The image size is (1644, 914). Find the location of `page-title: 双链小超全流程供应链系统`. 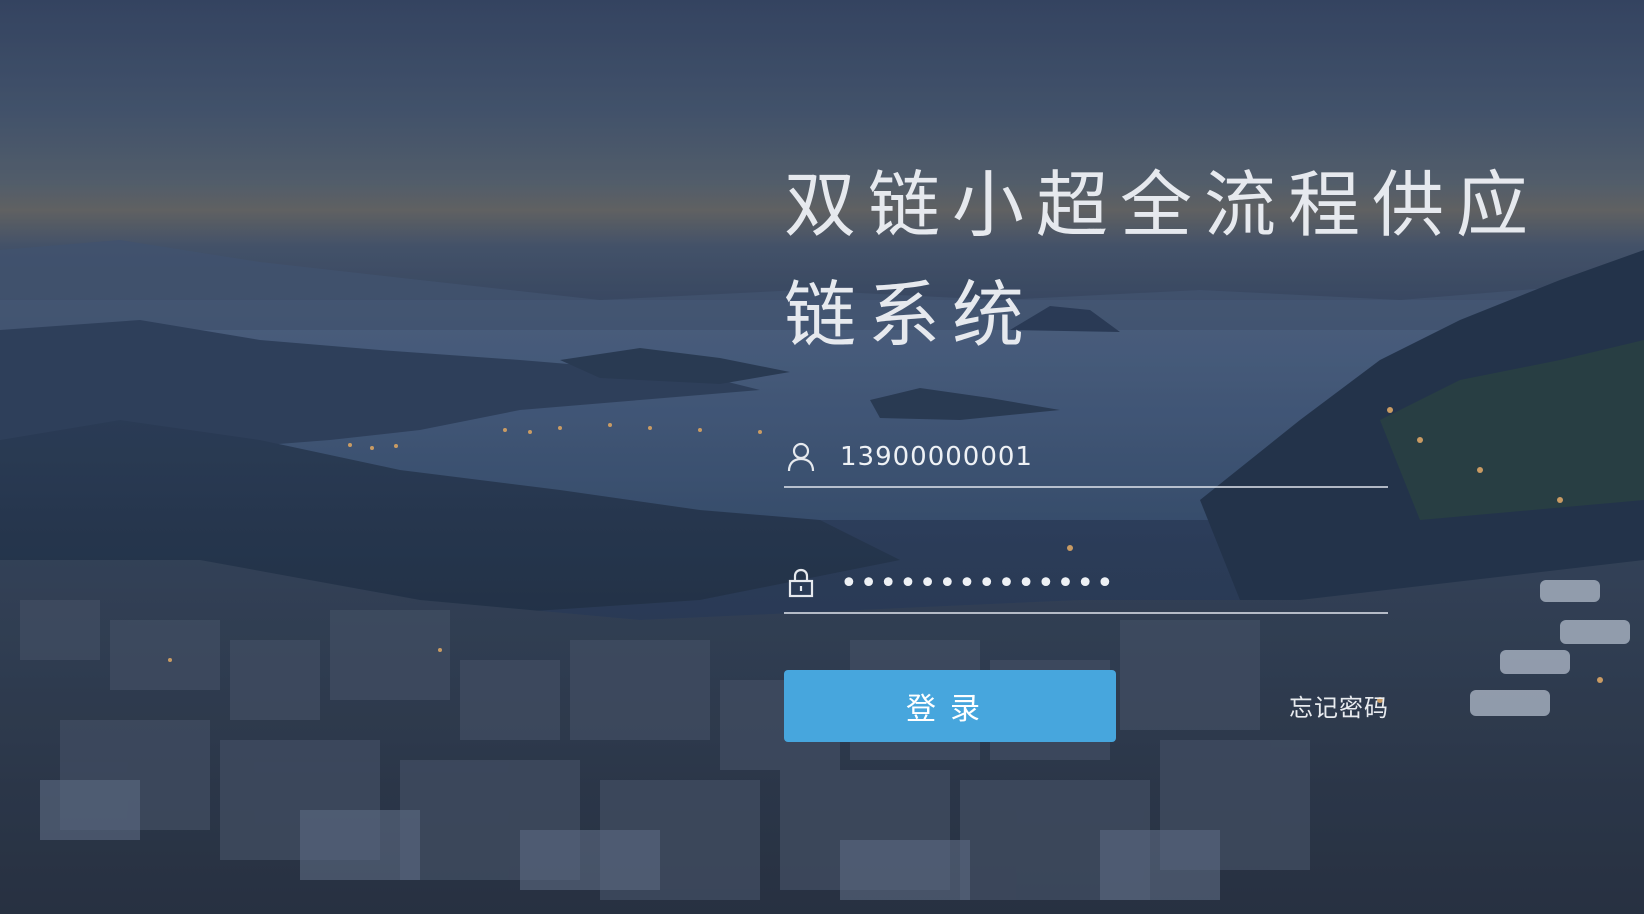

page-title: 双链小超全流程供应链系统 is located at coordinates (1162, 260).